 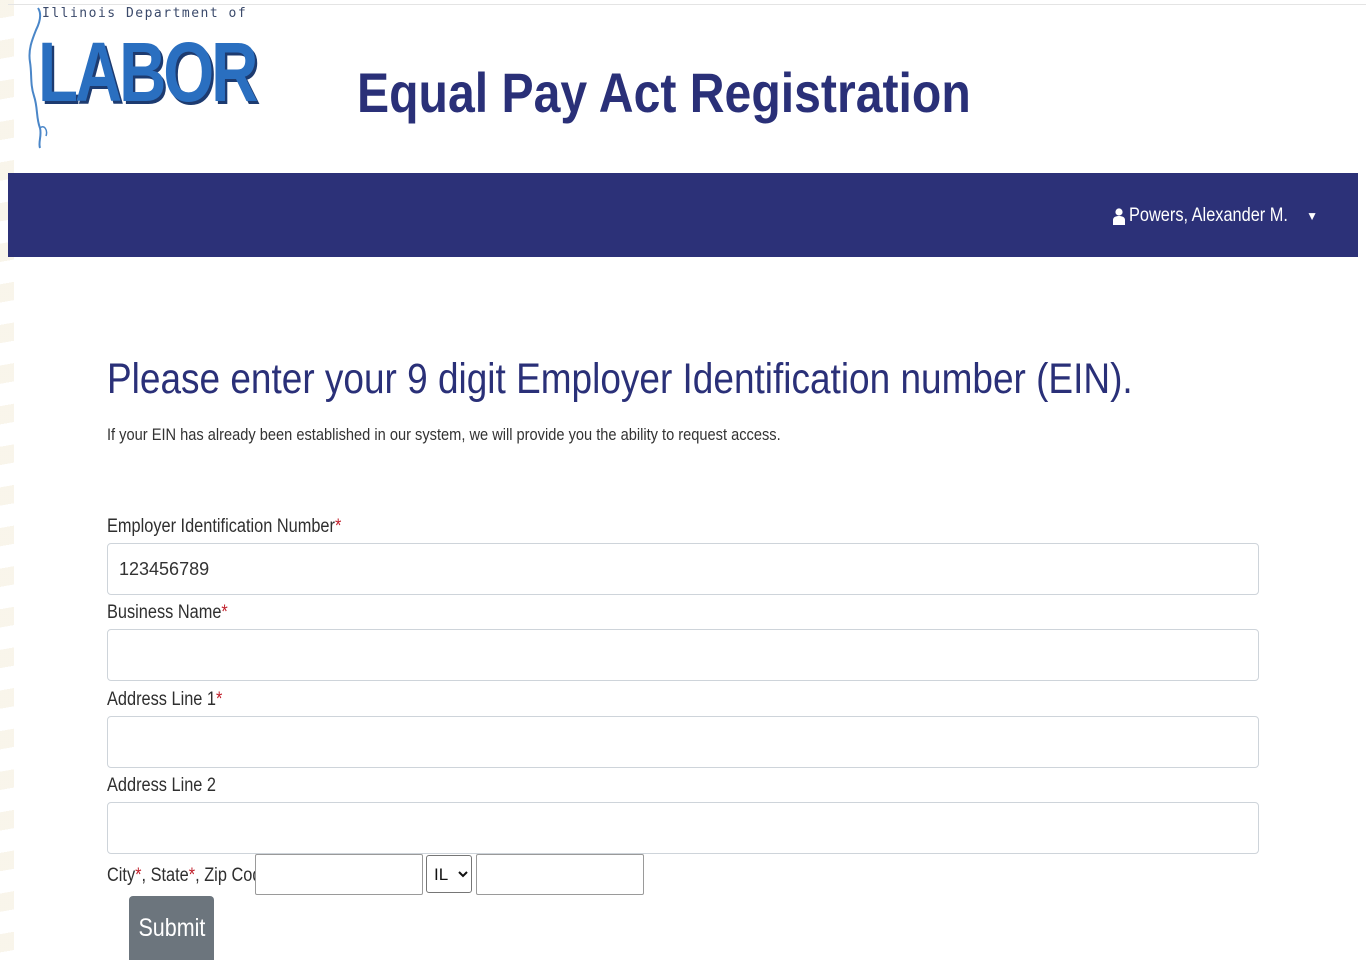 I want to click on address-line-1-label: Address Line 1*, so click(x=164, y=700).